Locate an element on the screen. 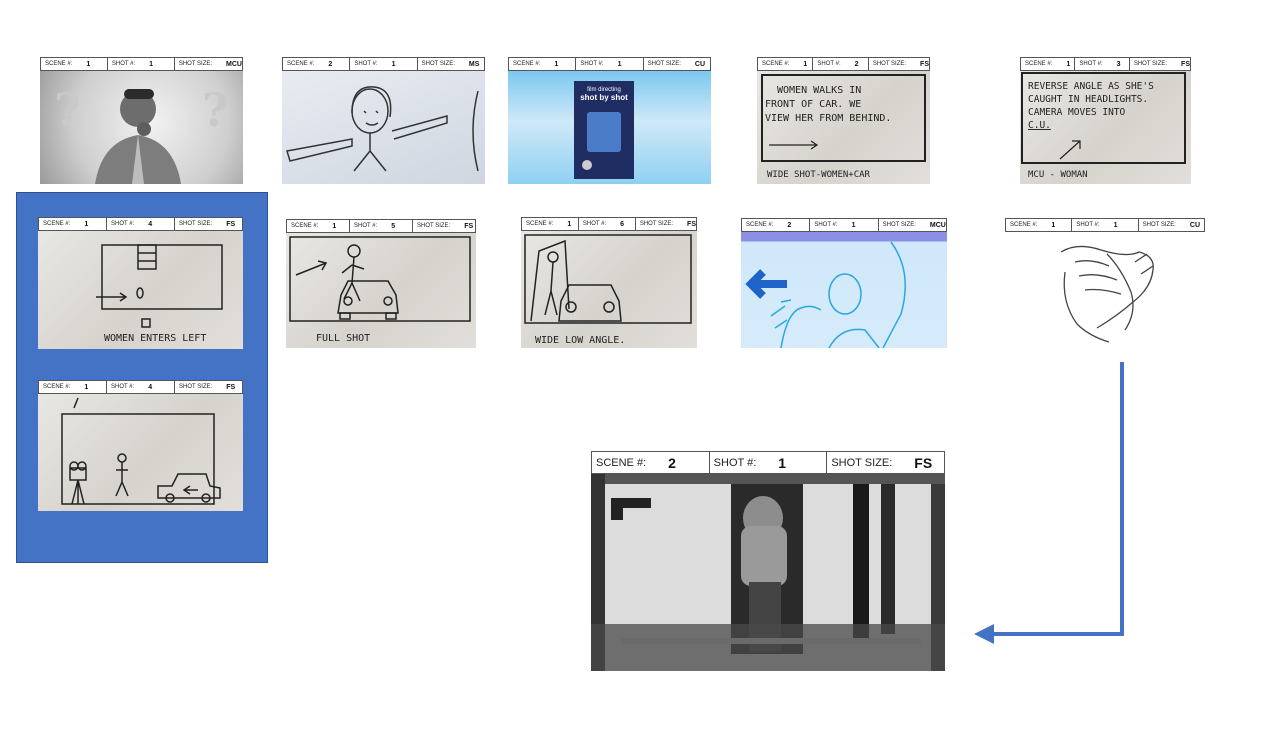 The height and width of the screenshot is (742, 1262). shot-header: SCENE #: 2 SHOT #: 1 SHOT SIZE: MS is located at coordinates (383, 64).